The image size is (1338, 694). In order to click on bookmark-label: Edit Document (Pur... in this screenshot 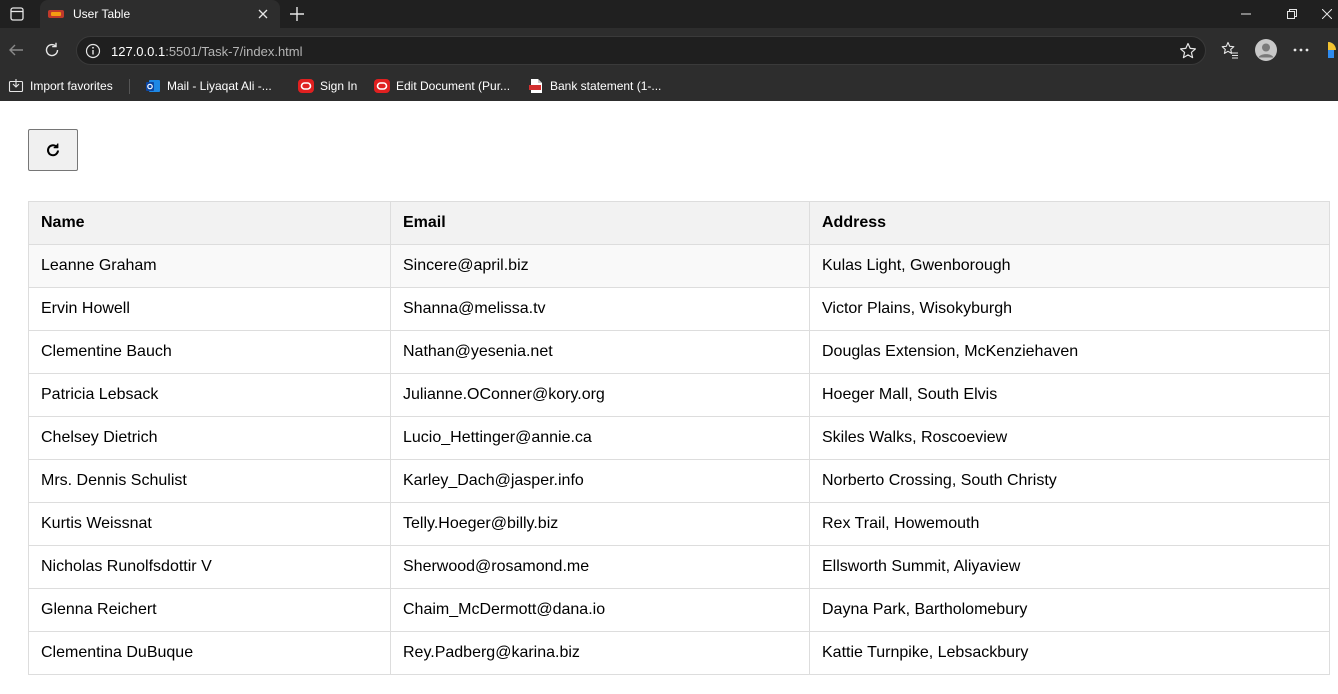, I will do `click(453, 86)`.